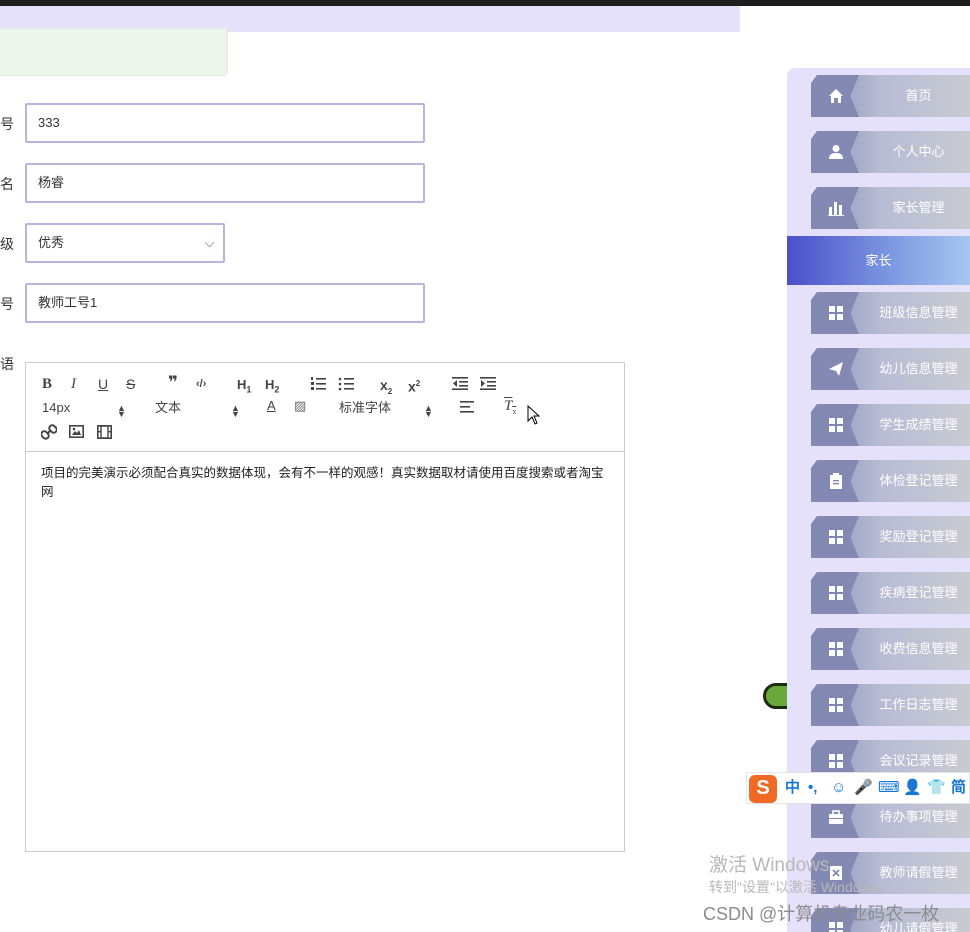 The height and width of the screenshot is (932, 970). What do you see at coordinates (414, 385) in the screenshot?
I see `superscript-icon: x2` at bounding box center [414, 385].